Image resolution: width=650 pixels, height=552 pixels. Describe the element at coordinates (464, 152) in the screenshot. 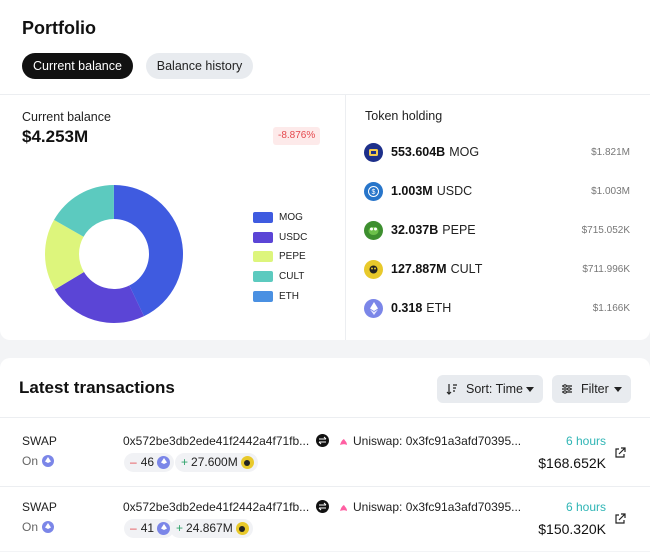

I see `token-symbol: MOG` at that location.